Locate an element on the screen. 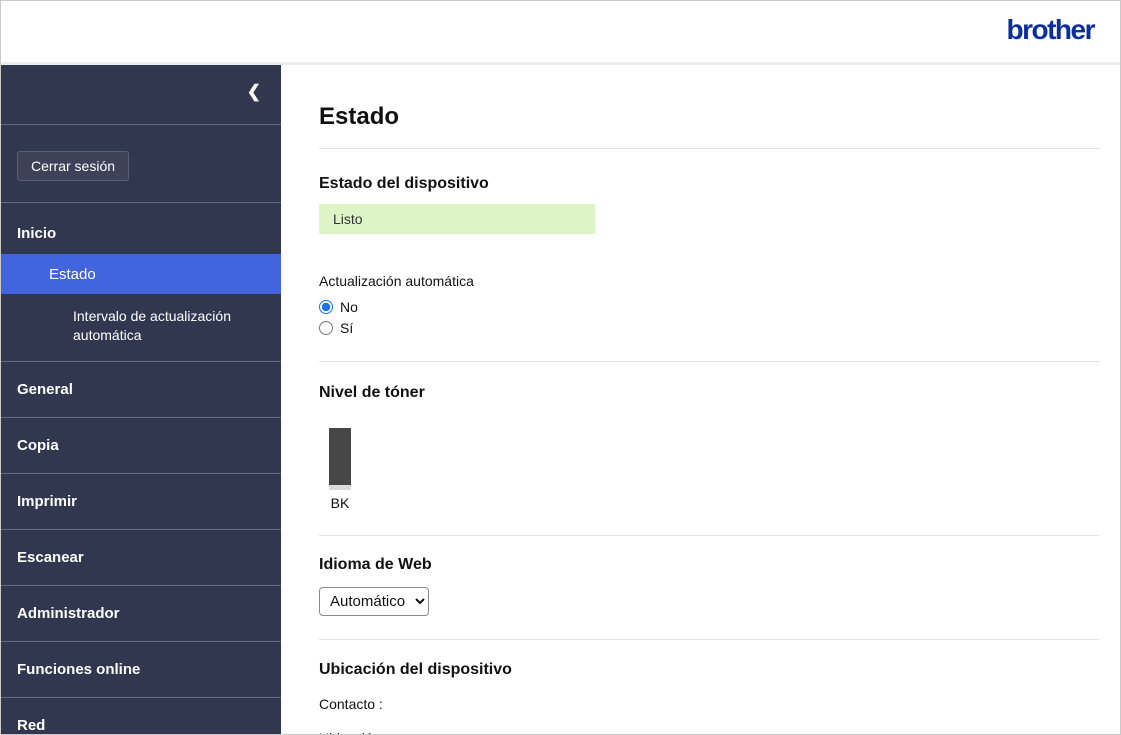  sidebar-item-intervalo-actualizacion: Intervalo de actualización automática is located at coordinates (141, 321).